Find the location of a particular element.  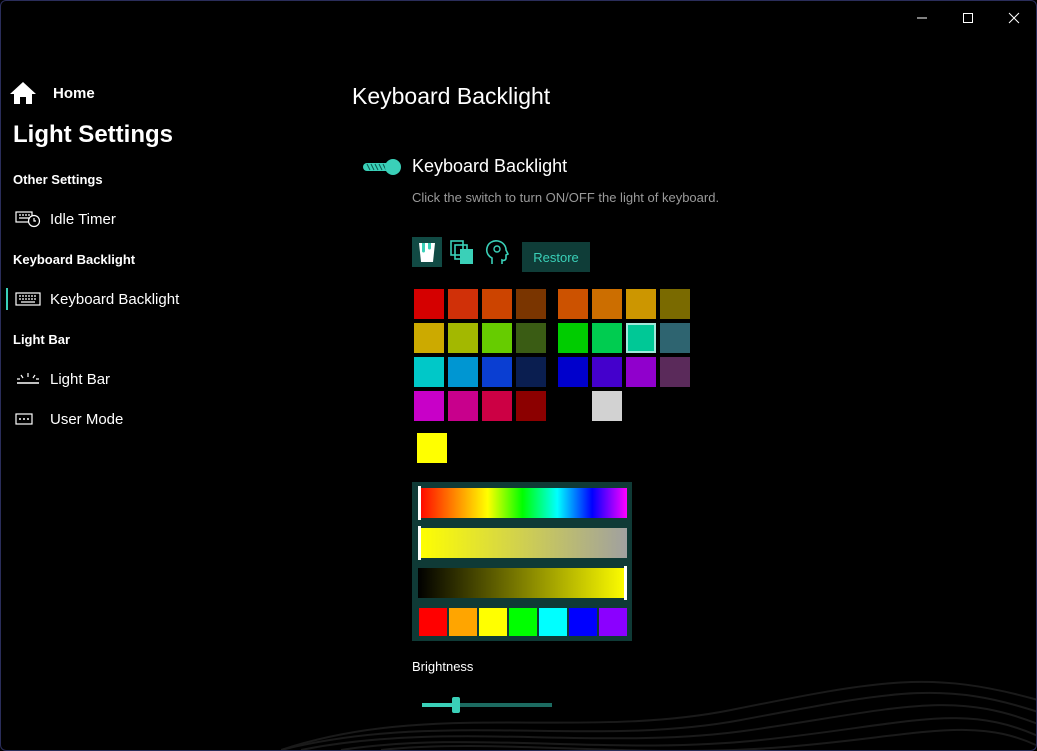

color-picker-panel is located at coordinates (522, 561).